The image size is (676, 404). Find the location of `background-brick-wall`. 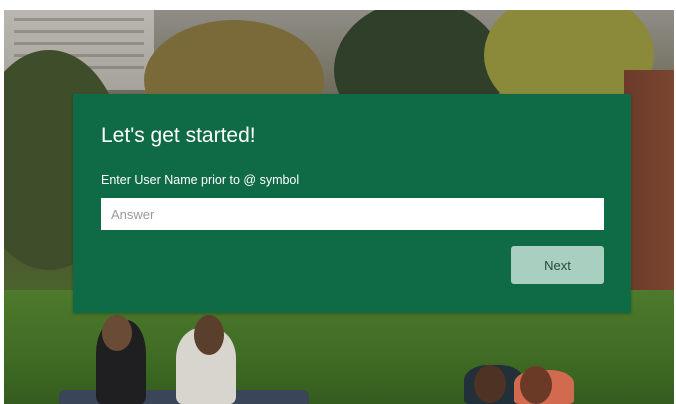

background-brick-wall is located at coordinates (649, 180).